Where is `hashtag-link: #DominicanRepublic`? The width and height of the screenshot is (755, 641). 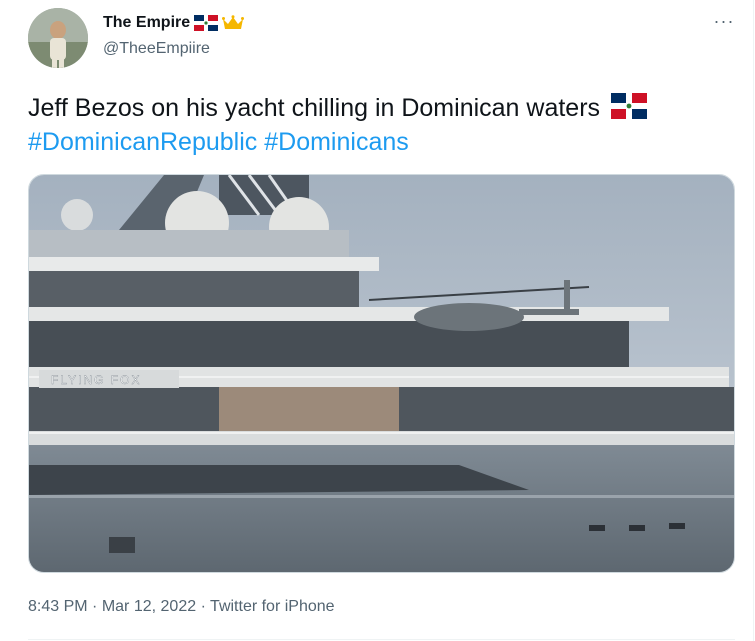 hashtag-link: #DominicanRepublic is located at coordinates (142, 142).